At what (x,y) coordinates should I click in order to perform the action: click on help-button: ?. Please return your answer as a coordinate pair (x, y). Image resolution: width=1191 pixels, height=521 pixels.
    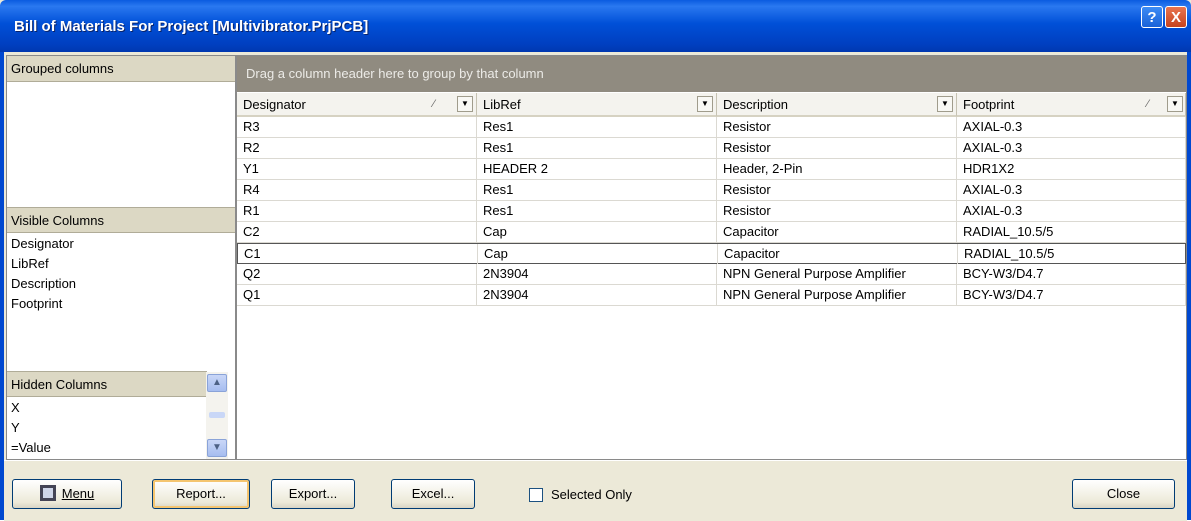
    Looking at the image, I should click on (1152, 17).